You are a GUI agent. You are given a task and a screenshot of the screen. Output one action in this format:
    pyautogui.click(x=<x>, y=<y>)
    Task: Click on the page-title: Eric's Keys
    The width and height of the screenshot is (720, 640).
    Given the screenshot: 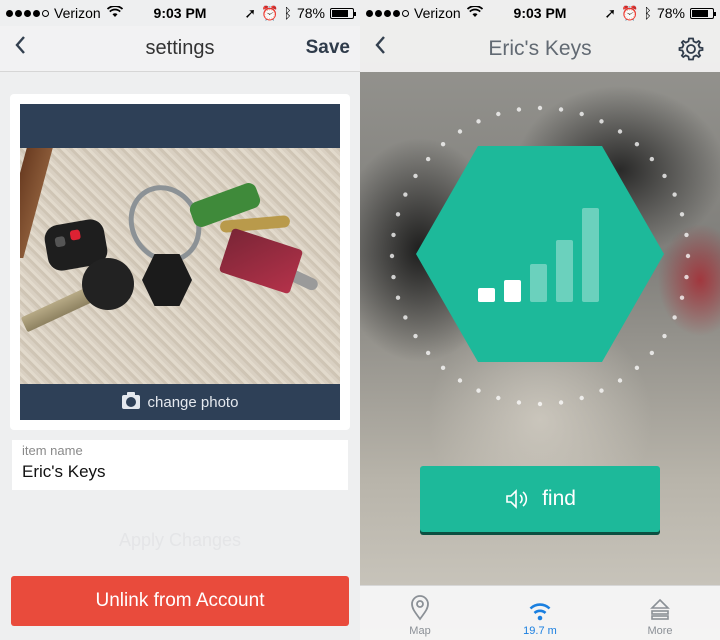 What is the action you would take?
    pyautogui.click(x=540, y=48)
    